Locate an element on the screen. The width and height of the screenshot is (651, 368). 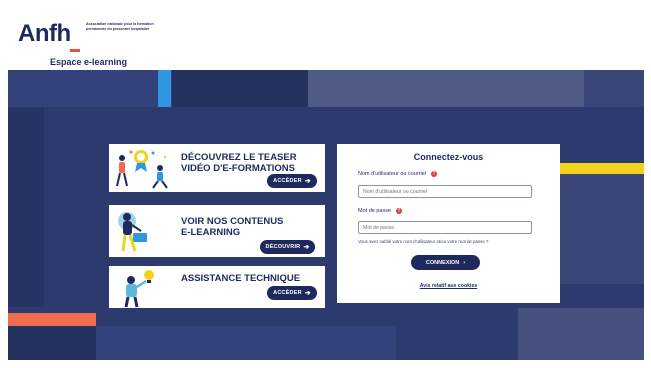
decouvrir-button: DÉCOUVRIR ➔ is located at coordinates (287, 247).